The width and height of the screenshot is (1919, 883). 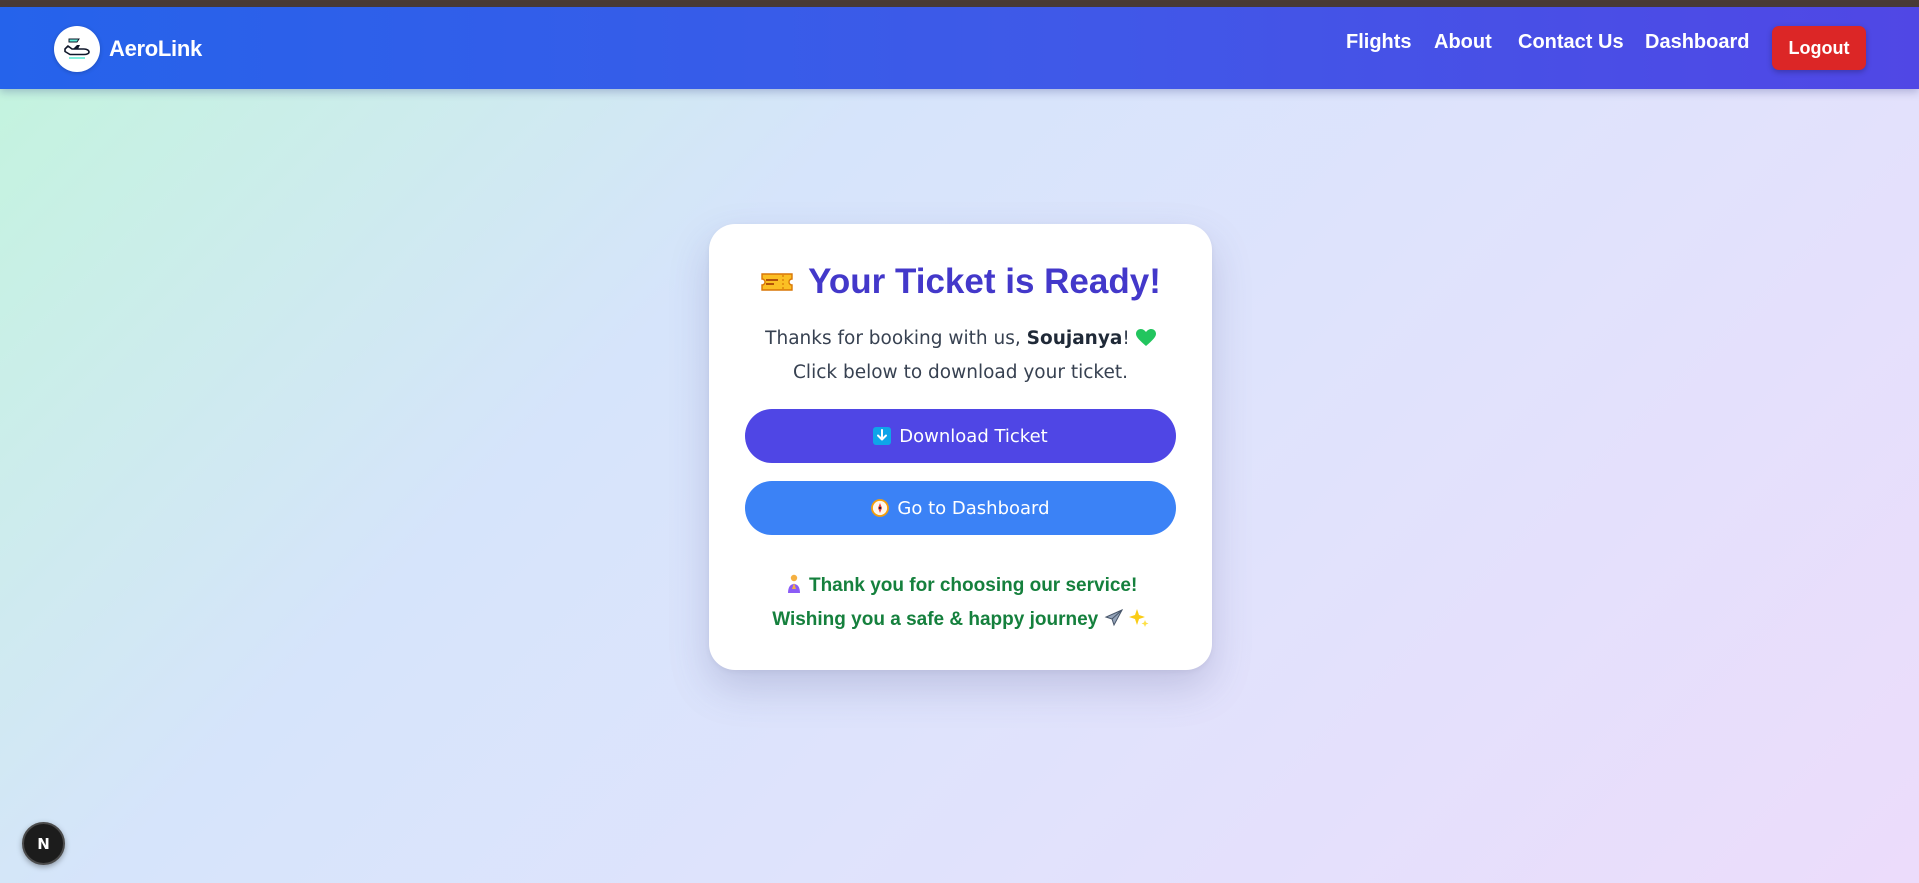 I want to click on window-top-strip, so click(x=959, y=3).